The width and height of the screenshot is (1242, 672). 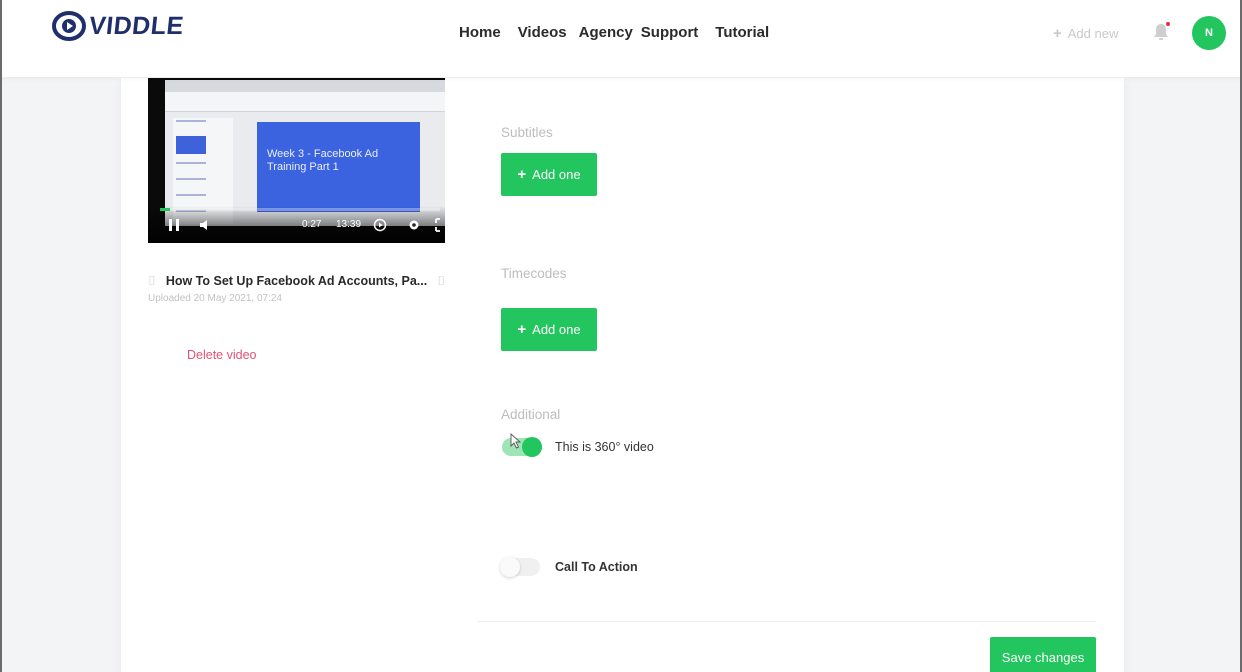 What do you see at coordinates (527, 132) in the screenshot?
I see `subtitles-label: Subtitles` at bounding box center [527, 132].